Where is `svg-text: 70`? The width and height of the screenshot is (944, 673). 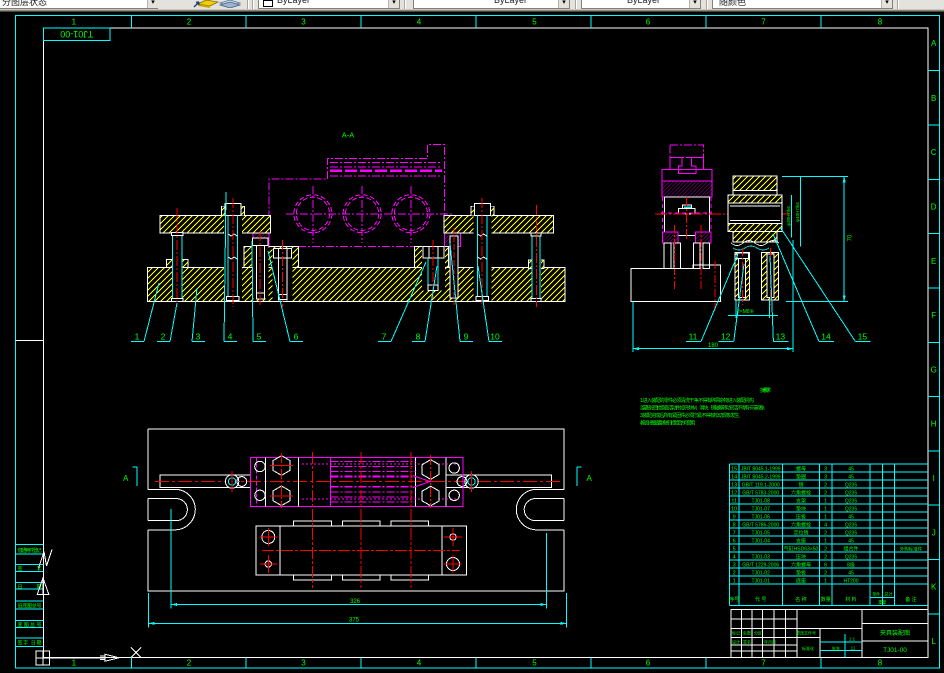 svg-text: 70 is located at coordinates (851, 237).